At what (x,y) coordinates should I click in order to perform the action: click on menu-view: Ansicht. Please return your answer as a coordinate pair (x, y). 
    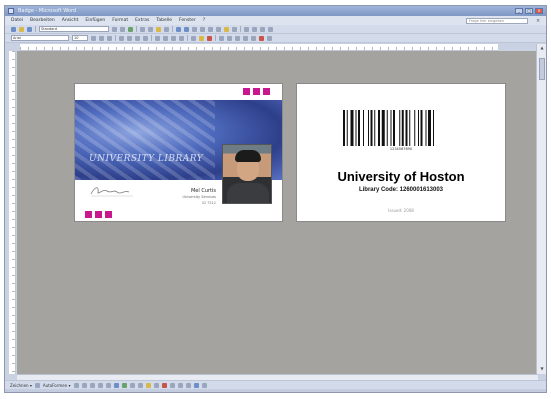
    Looking at the image, I should click on (70, 20).